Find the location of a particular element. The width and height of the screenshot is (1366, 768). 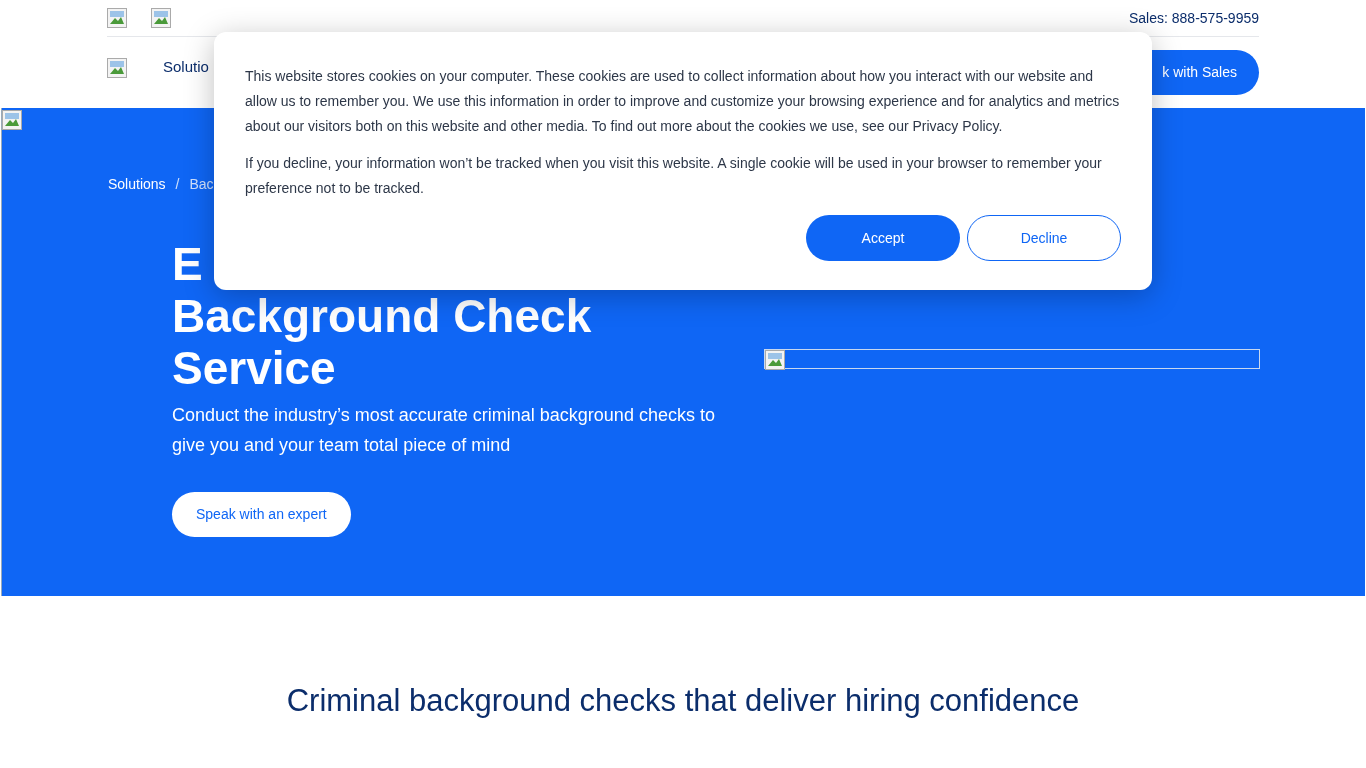

breadcrumb-link: Bac is located at coordinates (201, 184).